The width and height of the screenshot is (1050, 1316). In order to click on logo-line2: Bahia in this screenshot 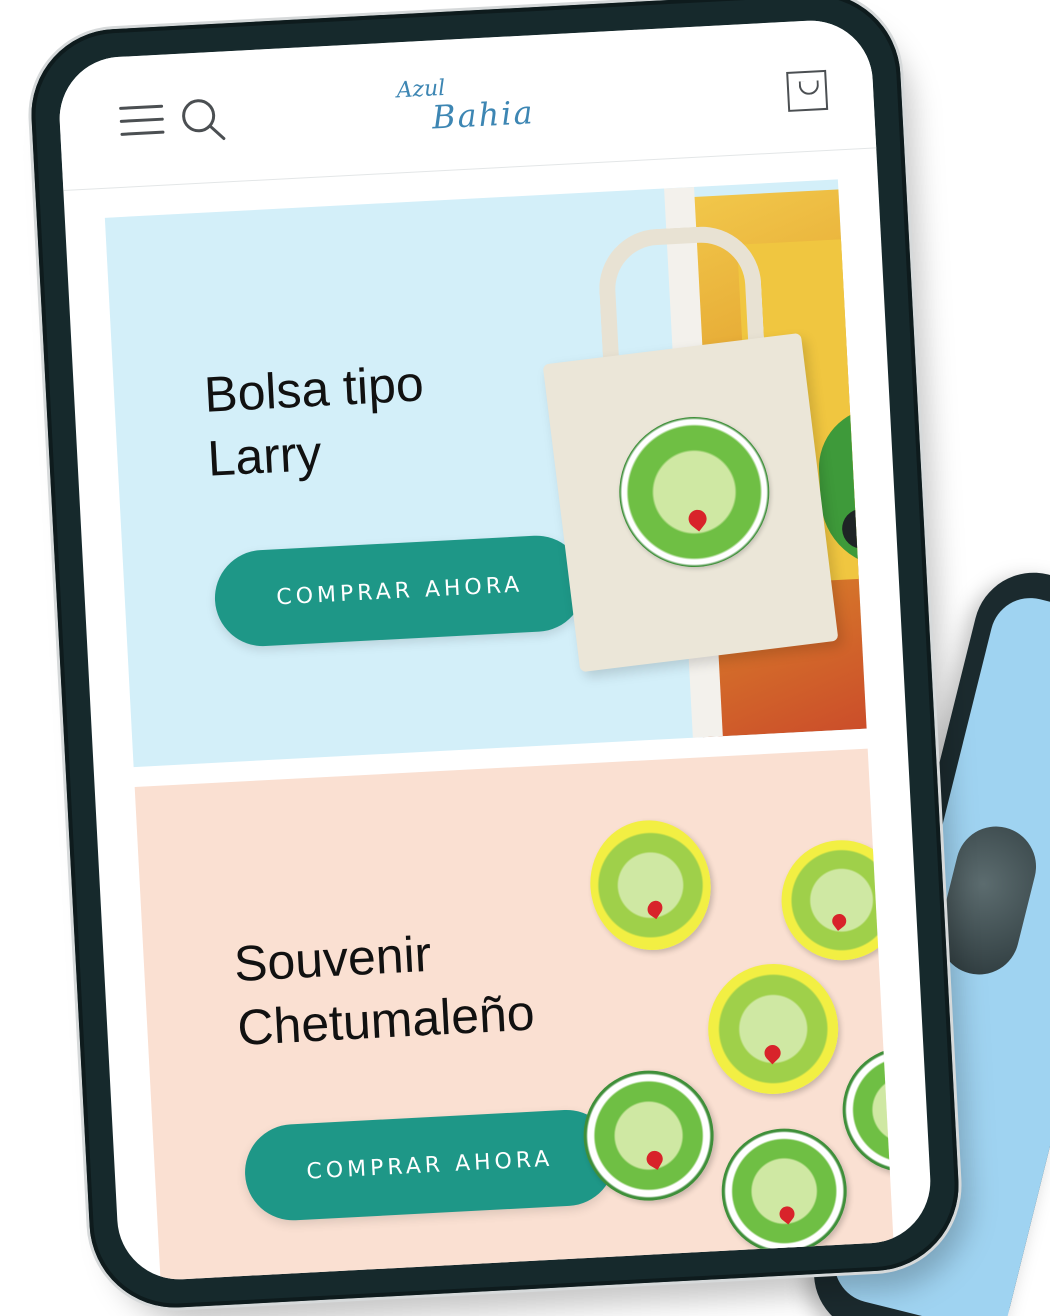, I will do `click(483, 115)`.